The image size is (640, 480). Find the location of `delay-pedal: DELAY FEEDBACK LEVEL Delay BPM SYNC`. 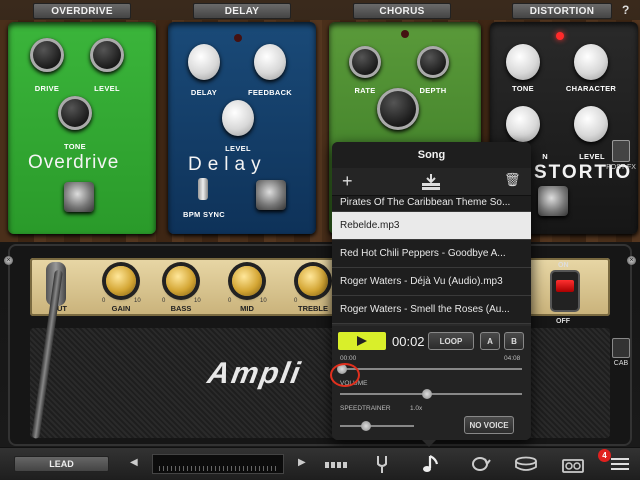

delay-pedal: DELAY FEEDBACK LEVEL Delay BPM SYNC is located at coordinates (242, 128).